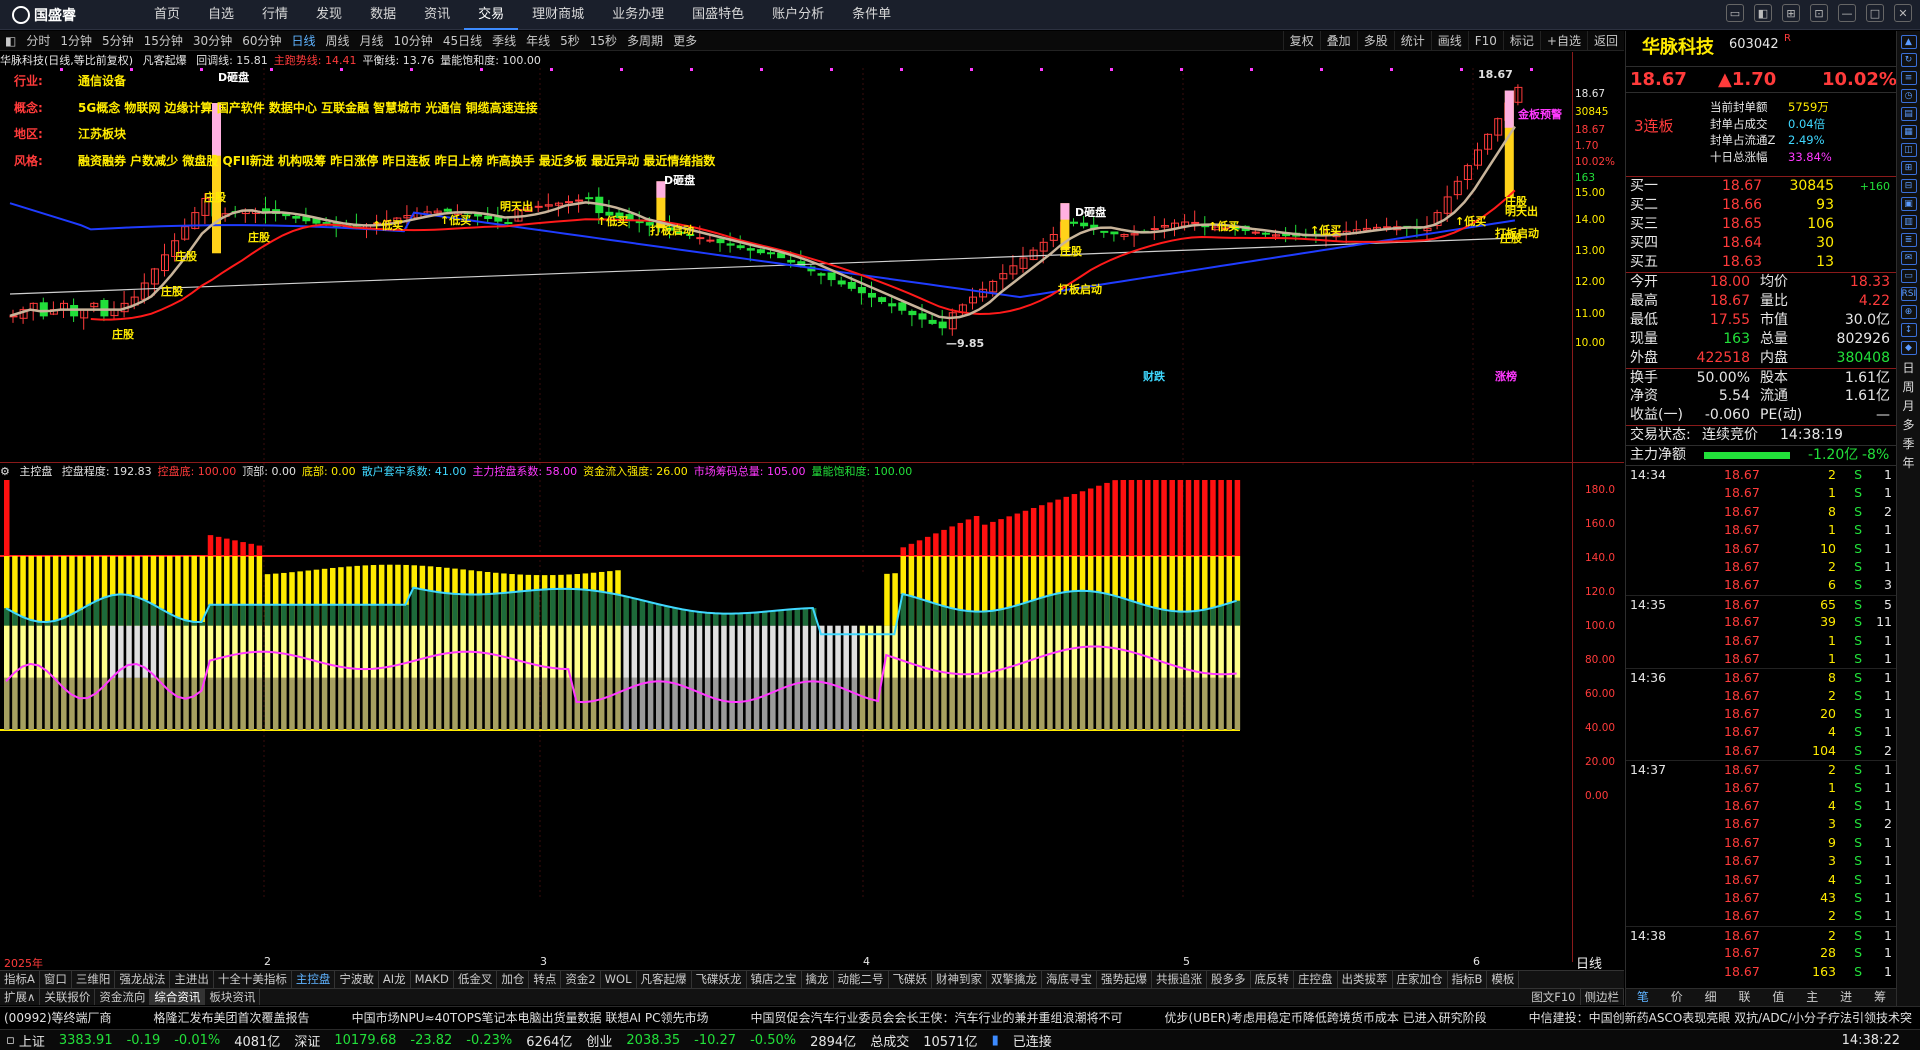 The height and width of the screenshot is (1050, 1920). I want to click on indicator-tab-2: 三维阳, so click(94, 979).